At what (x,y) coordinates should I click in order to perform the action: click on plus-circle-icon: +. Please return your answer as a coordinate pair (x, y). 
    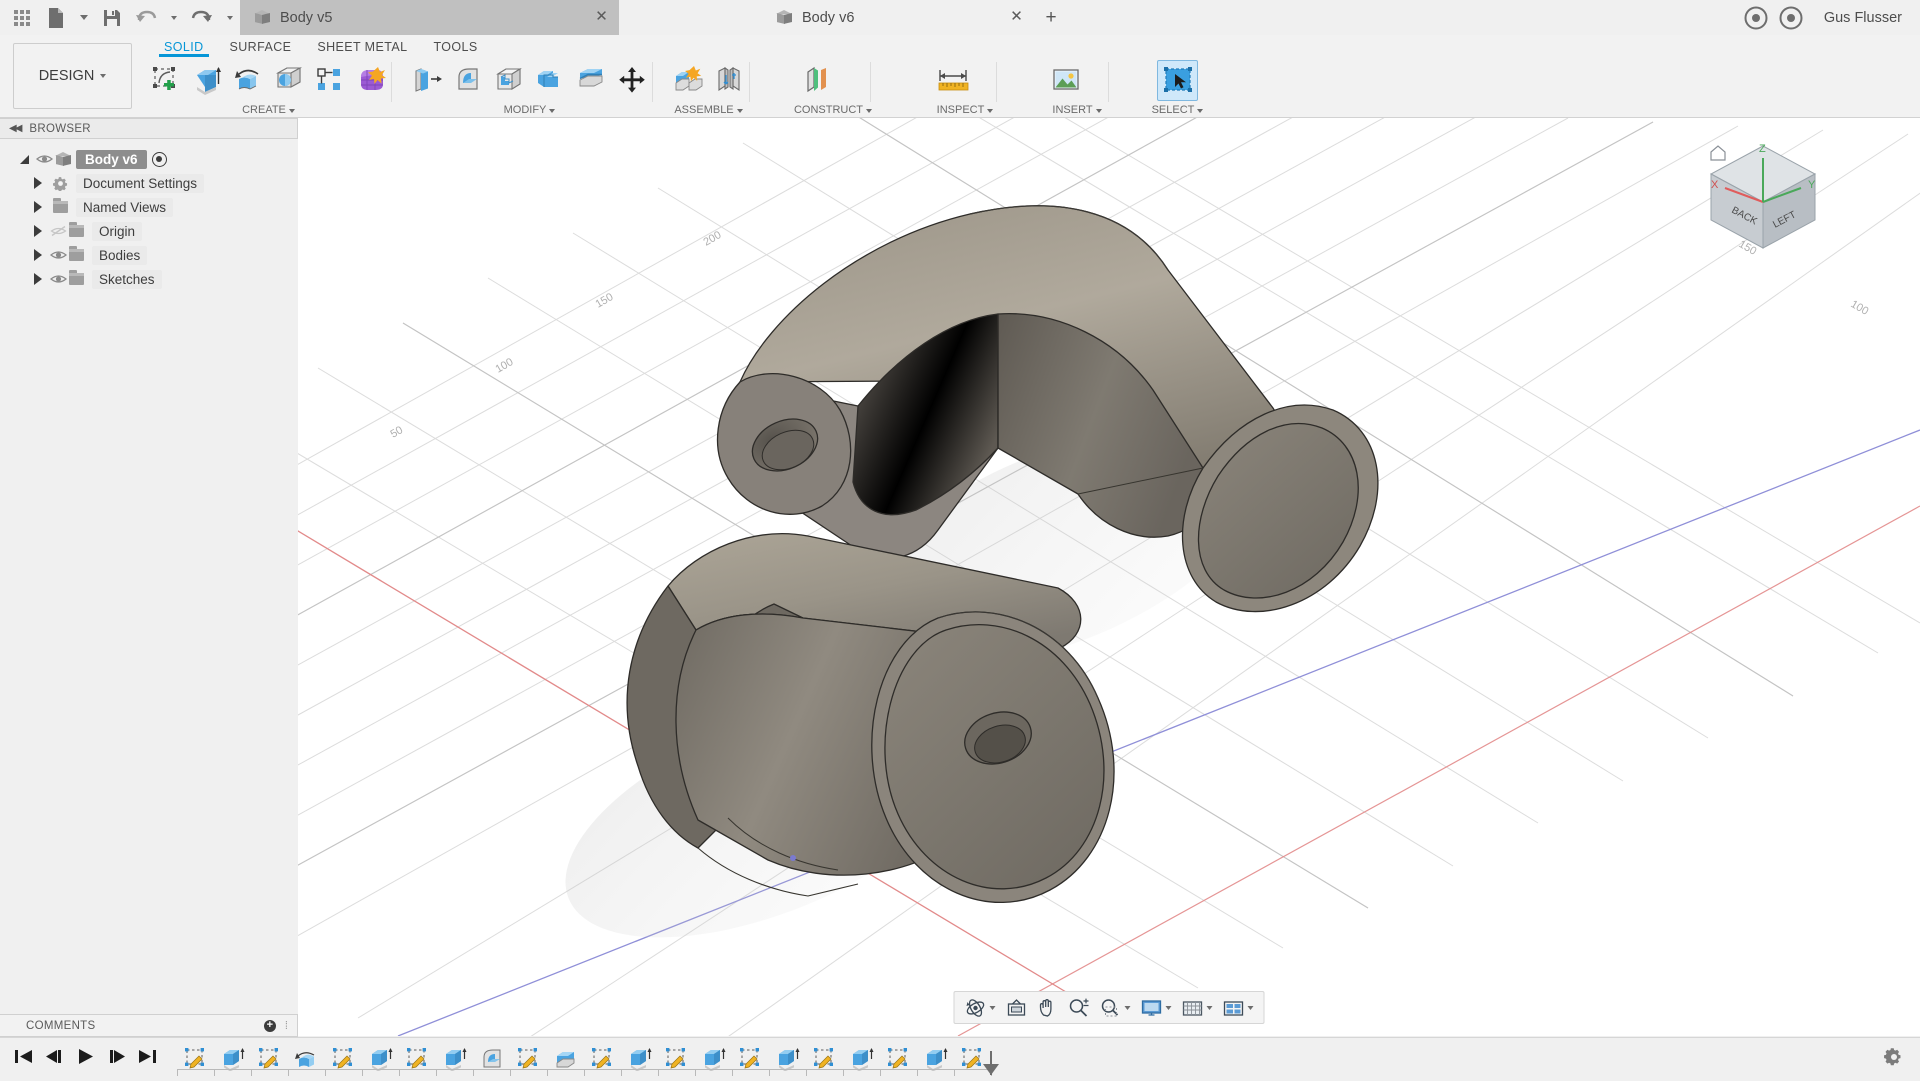
    Looking at the image, I should click on (270, 1026).